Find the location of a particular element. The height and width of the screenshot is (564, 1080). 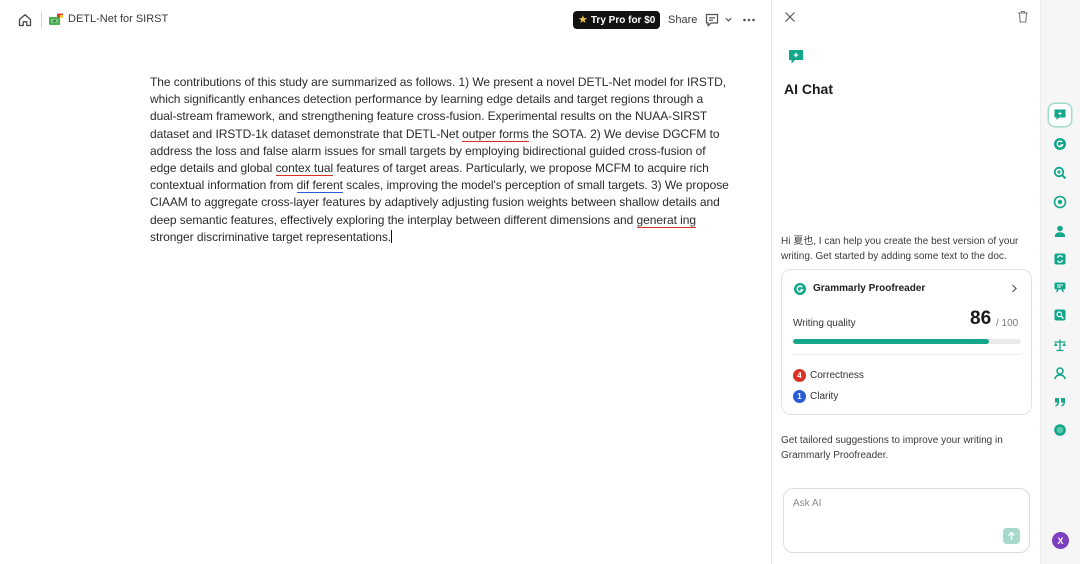

expert-icon is located at coordinates (1060, 373).